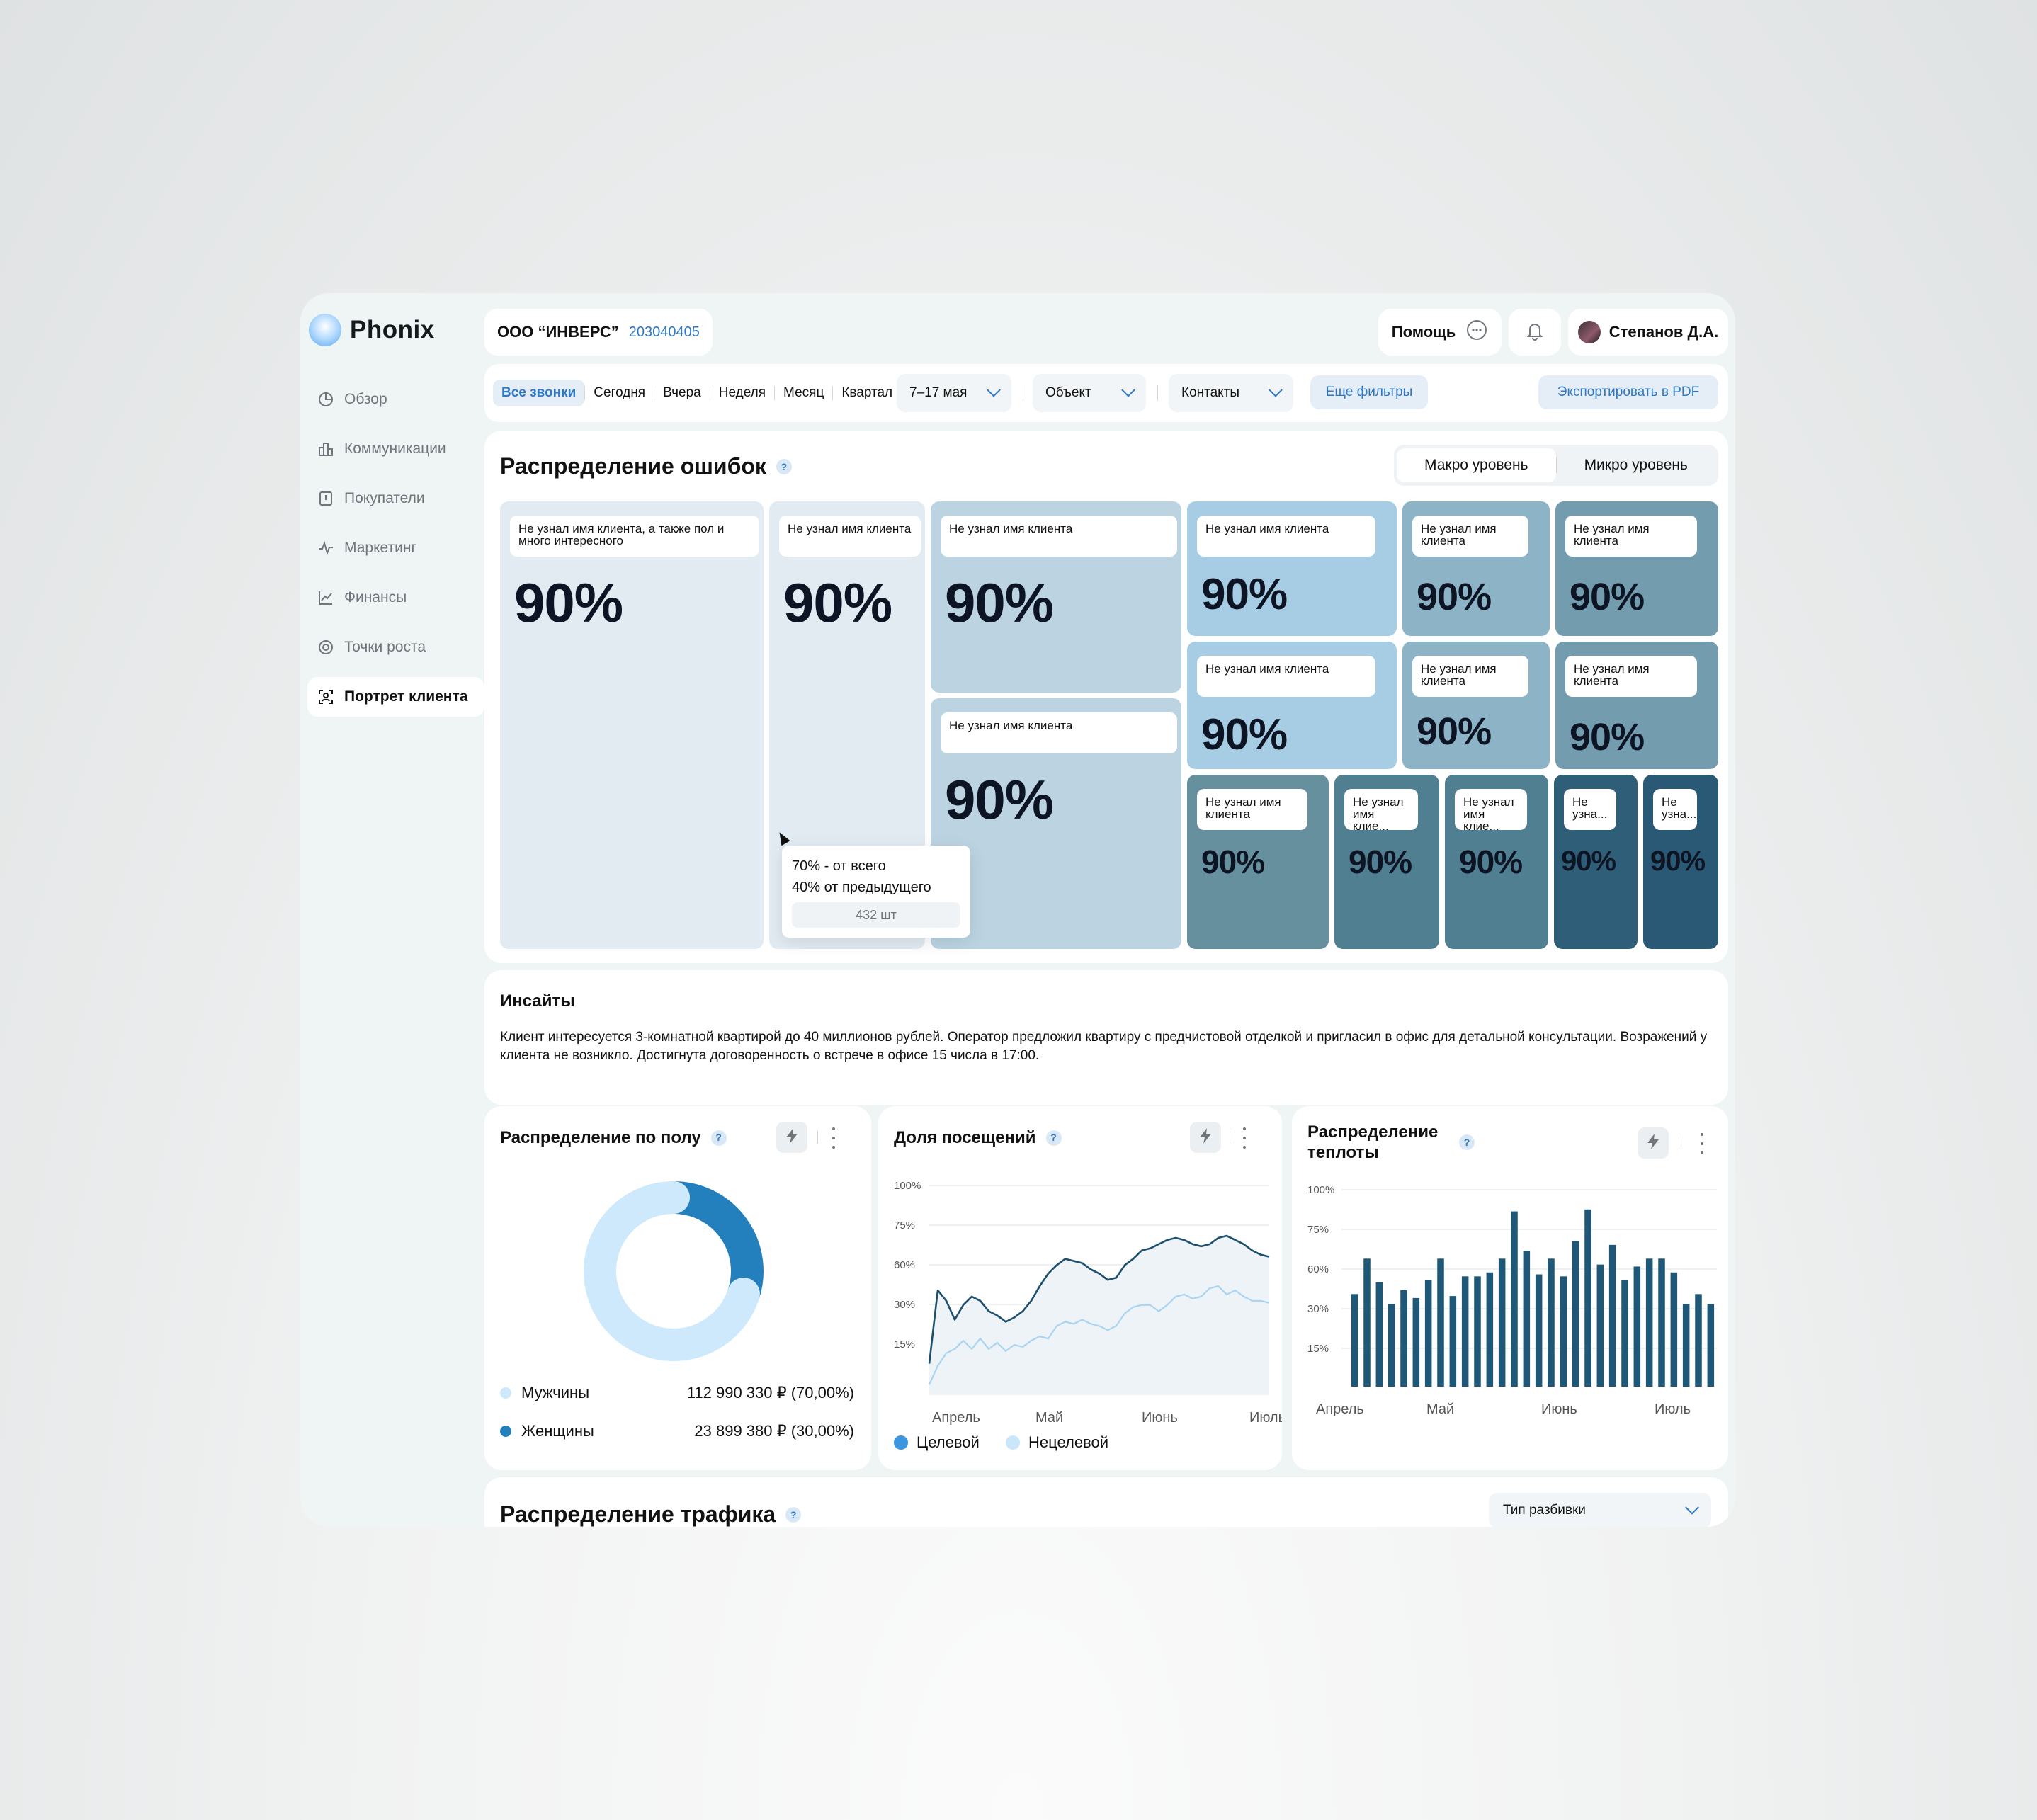 Image resolution: width=2037 pixels, height=1820 pixels. I want to click on object-value: Объект, so click(1068, 393).